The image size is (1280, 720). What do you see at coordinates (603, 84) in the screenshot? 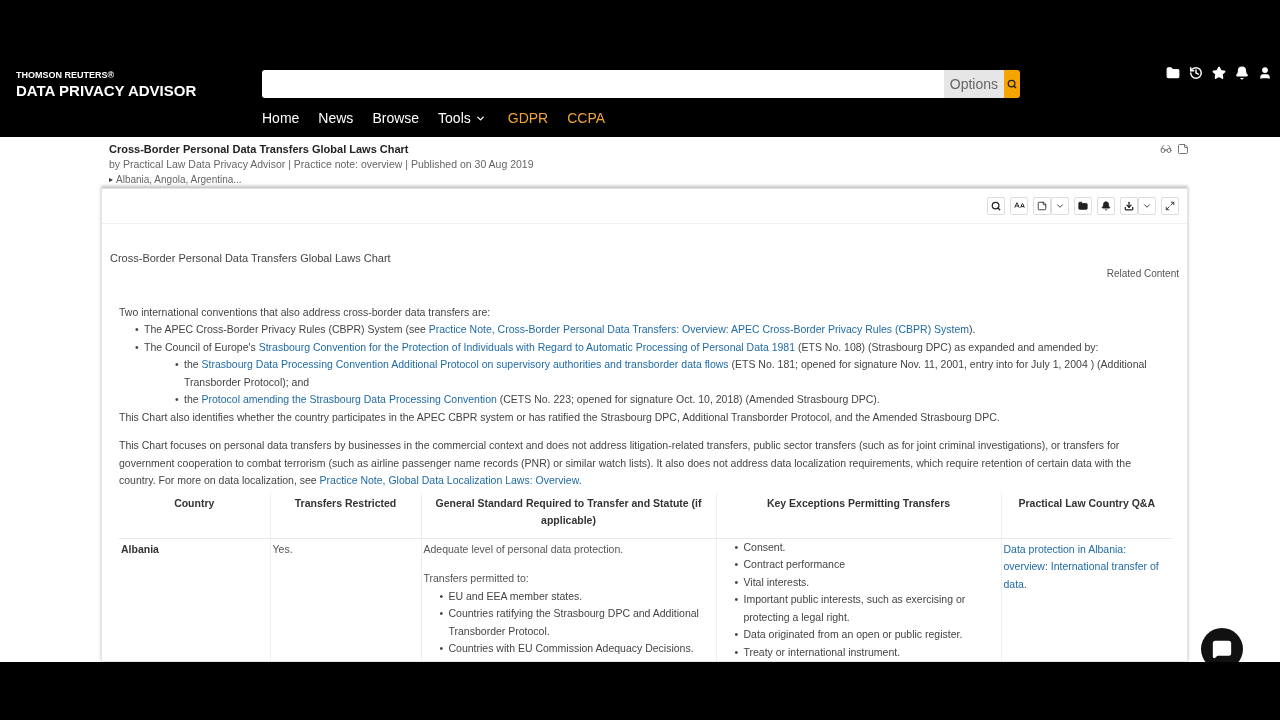
I see `search-field` at bounding box center [603, 84].